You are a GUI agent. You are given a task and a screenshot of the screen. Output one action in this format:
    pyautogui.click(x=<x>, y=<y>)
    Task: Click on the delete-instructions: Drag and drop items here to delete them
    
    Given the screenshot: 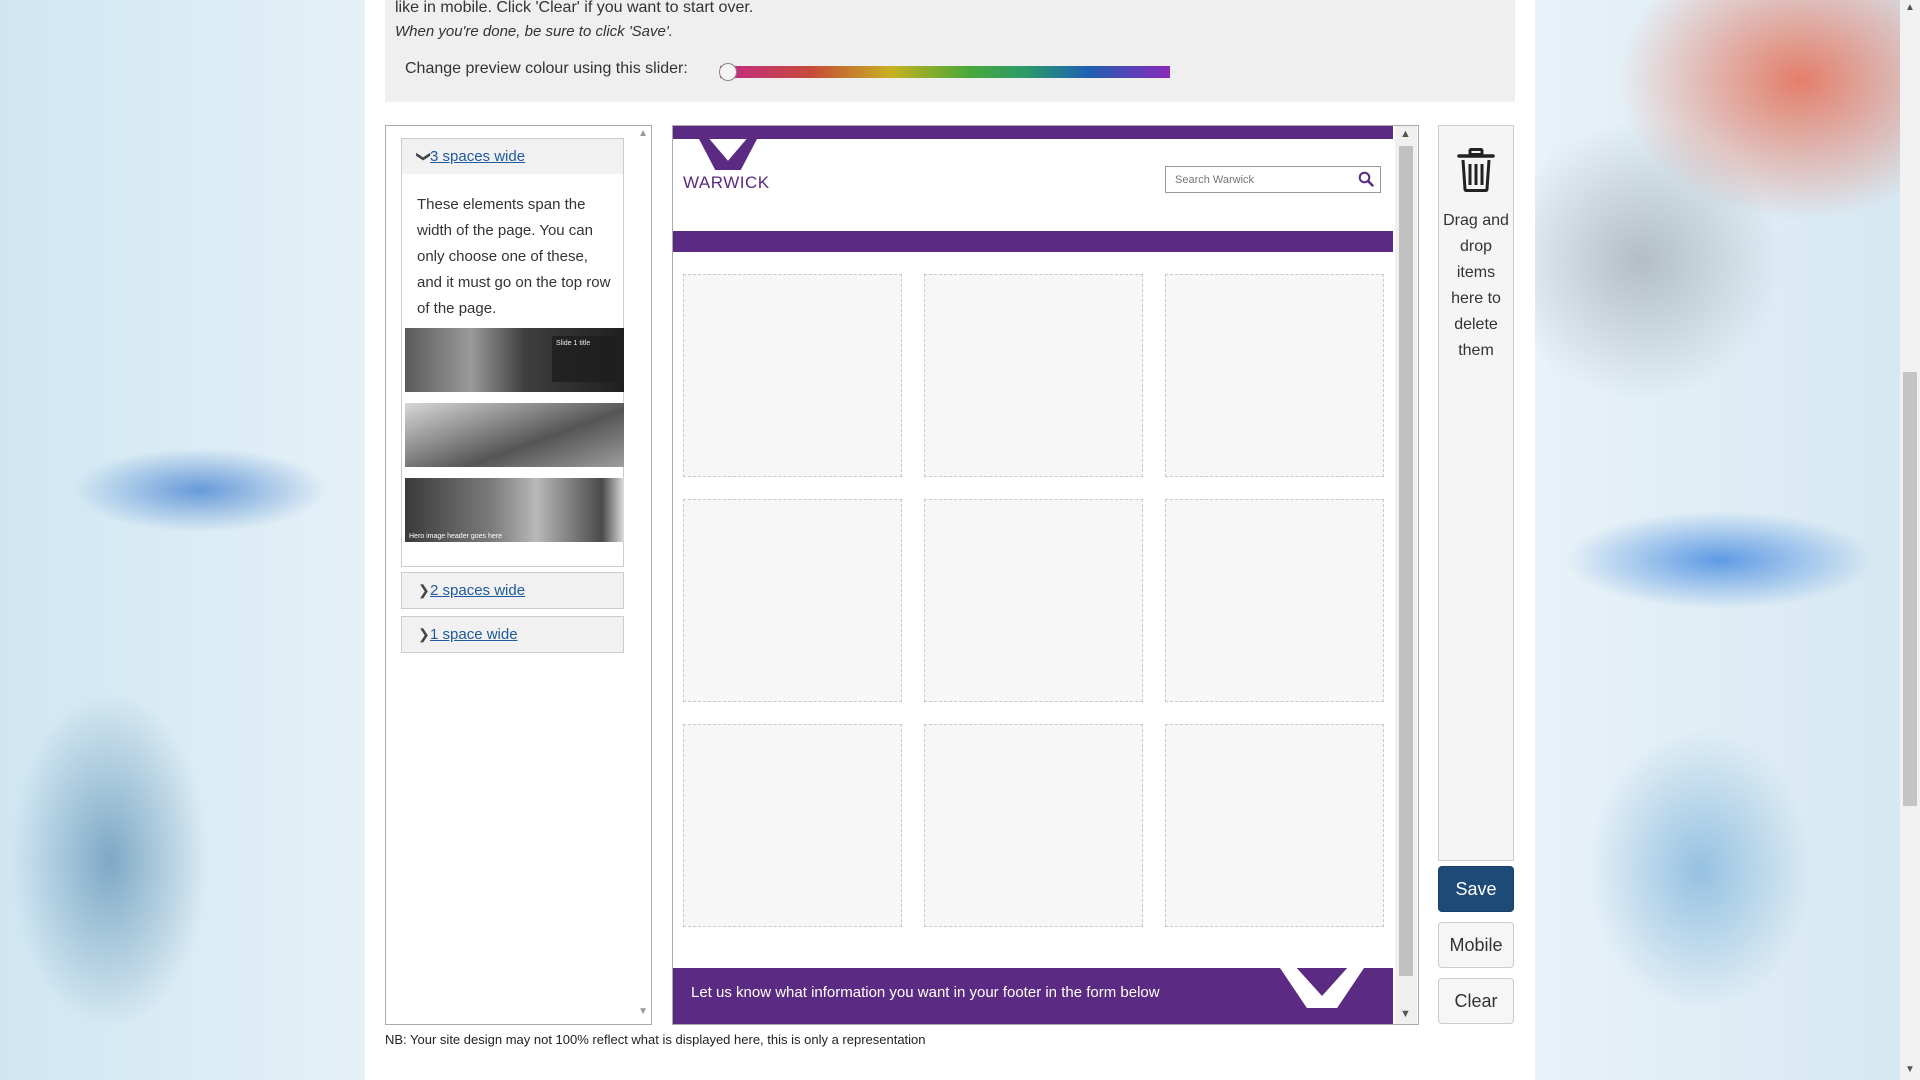 What is the action you would take?
    pyautogui.click(x=1476, y=285)
    